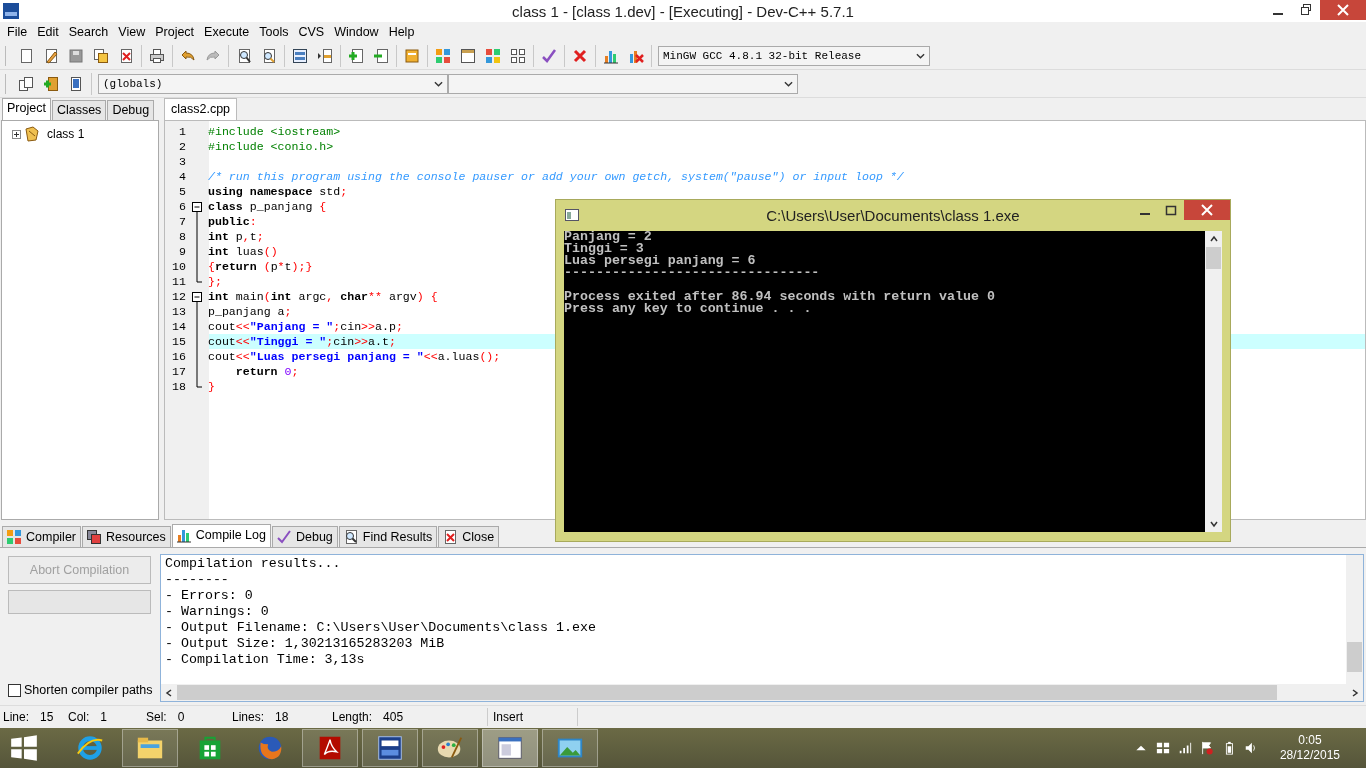 The height and width of the screenshot is (768, 1366). I want to click on panel-tab: Classes, so click(79, 110).